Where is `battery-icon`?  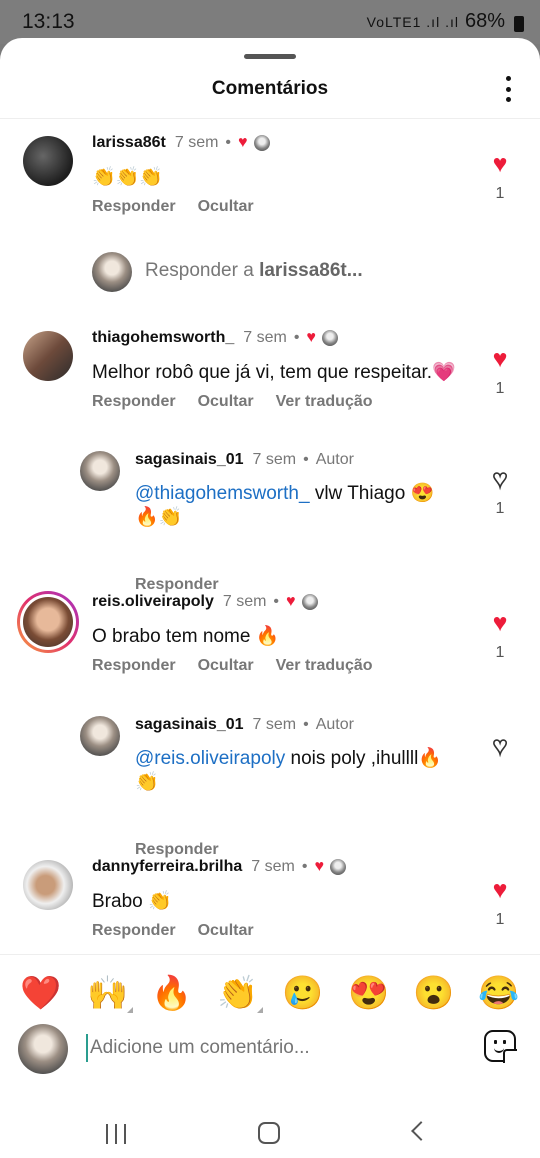 battery-icon is located at coordinates (519, 23).